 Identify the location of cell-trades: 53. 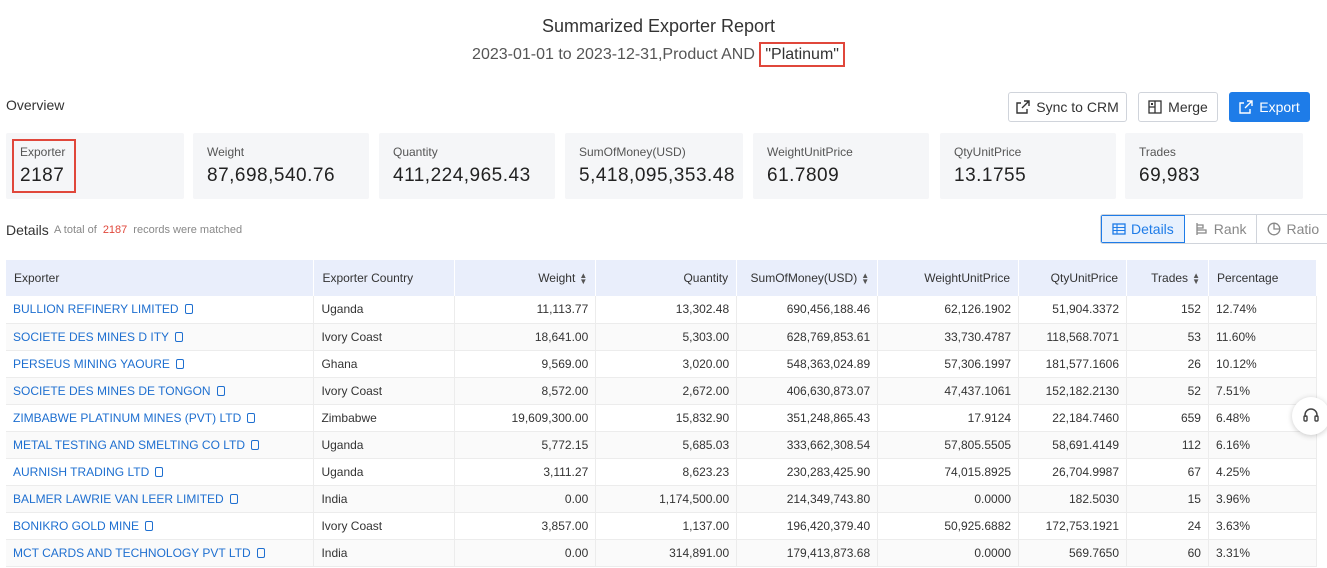
(1167, 337).